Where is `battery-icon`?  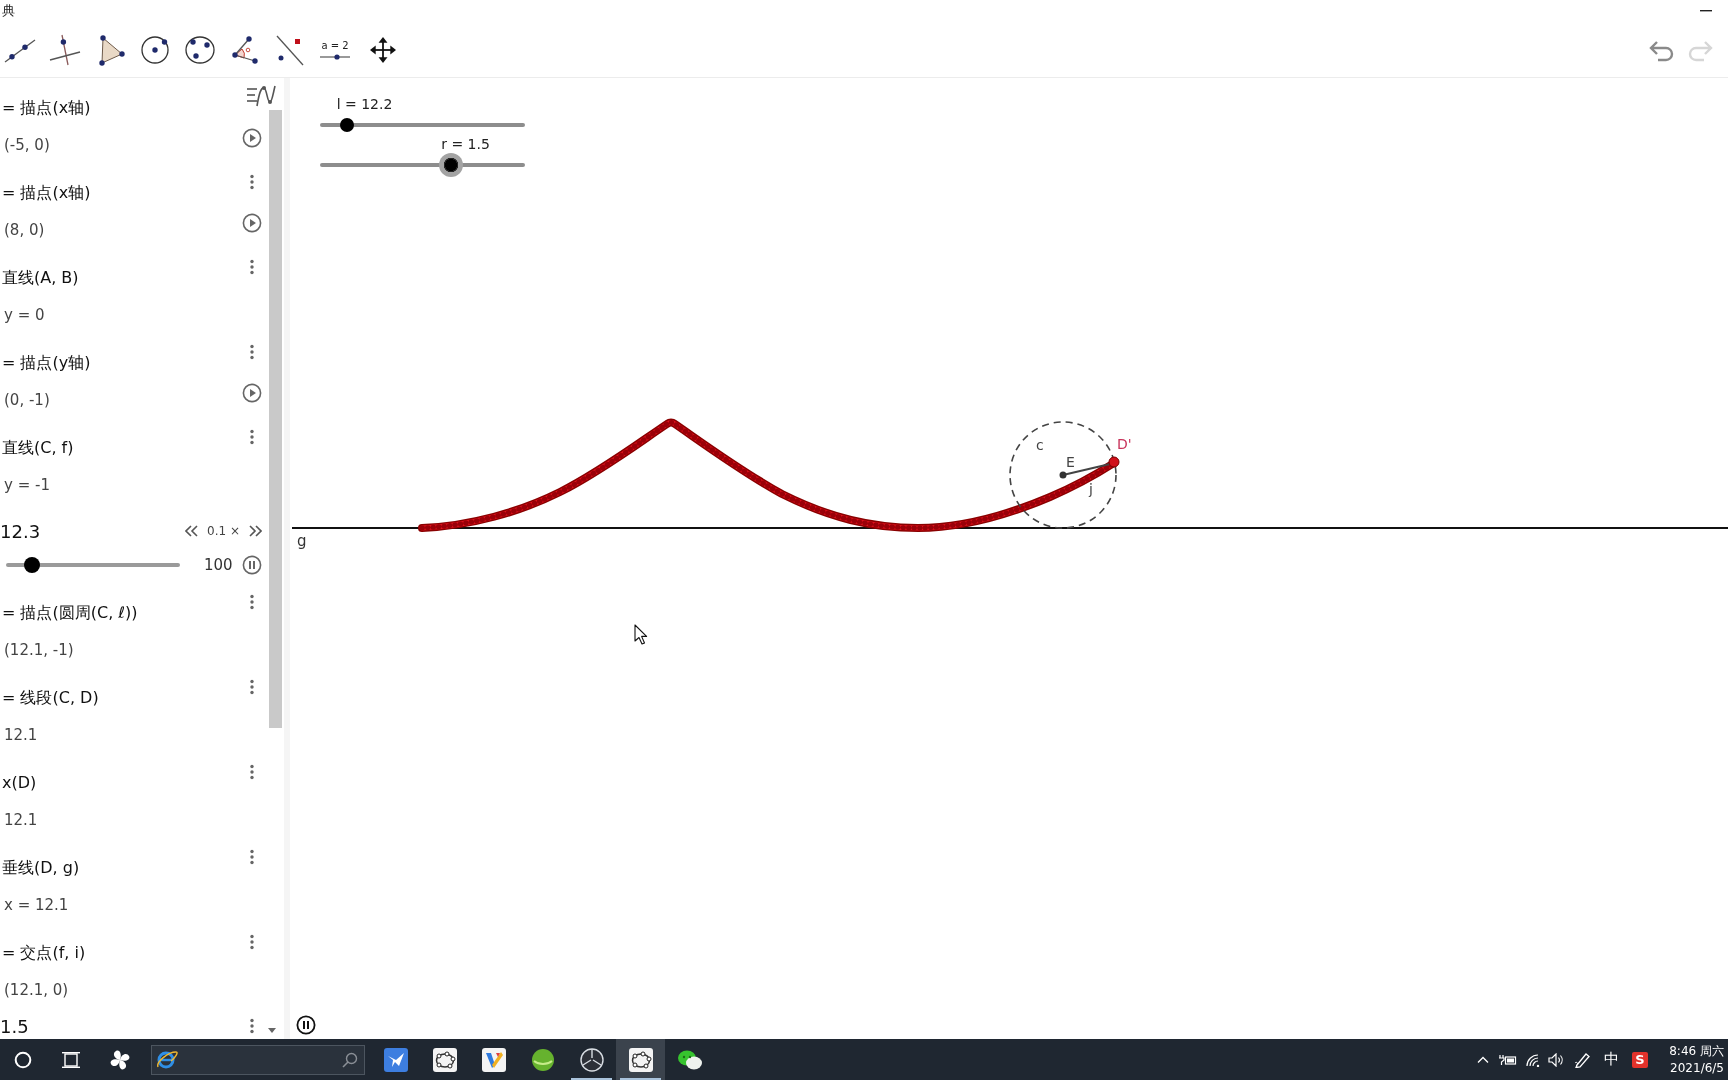
battery-icon is located at coordinates (1508, 1059).